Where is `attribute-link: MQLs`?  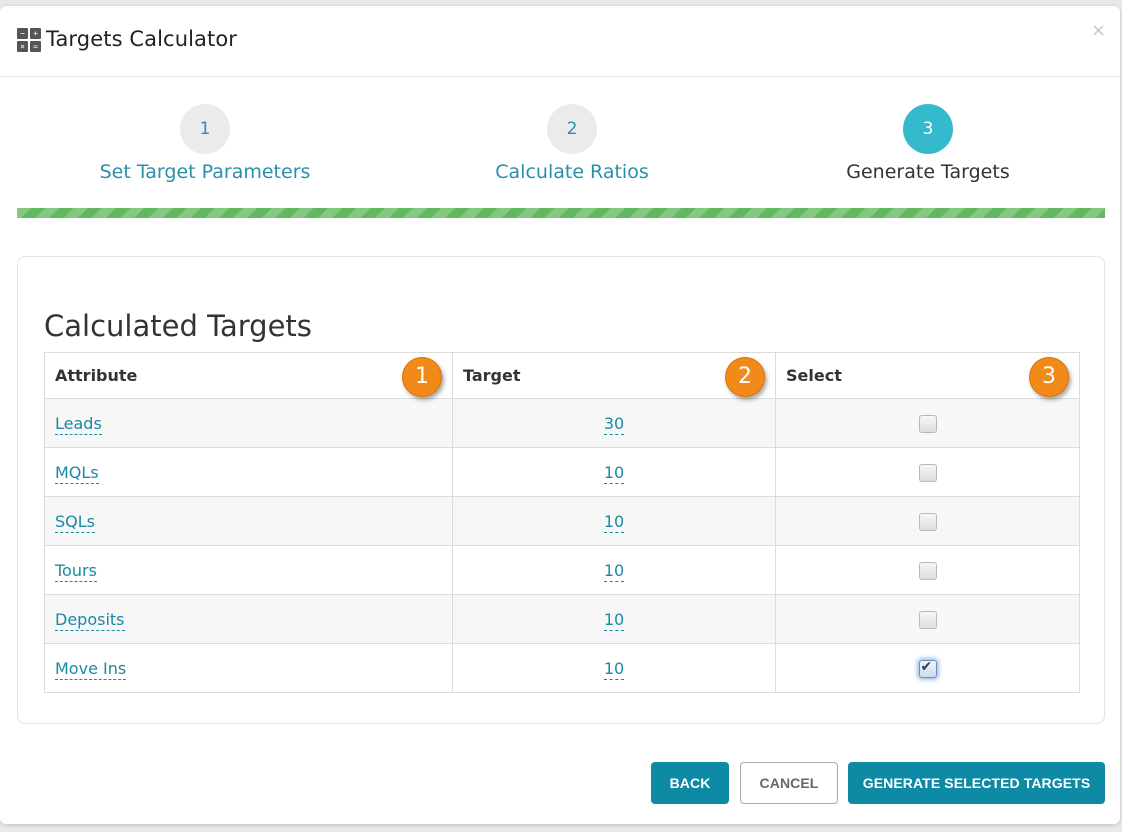 attribute-link: MQLs is located at coordinates (77, 473).